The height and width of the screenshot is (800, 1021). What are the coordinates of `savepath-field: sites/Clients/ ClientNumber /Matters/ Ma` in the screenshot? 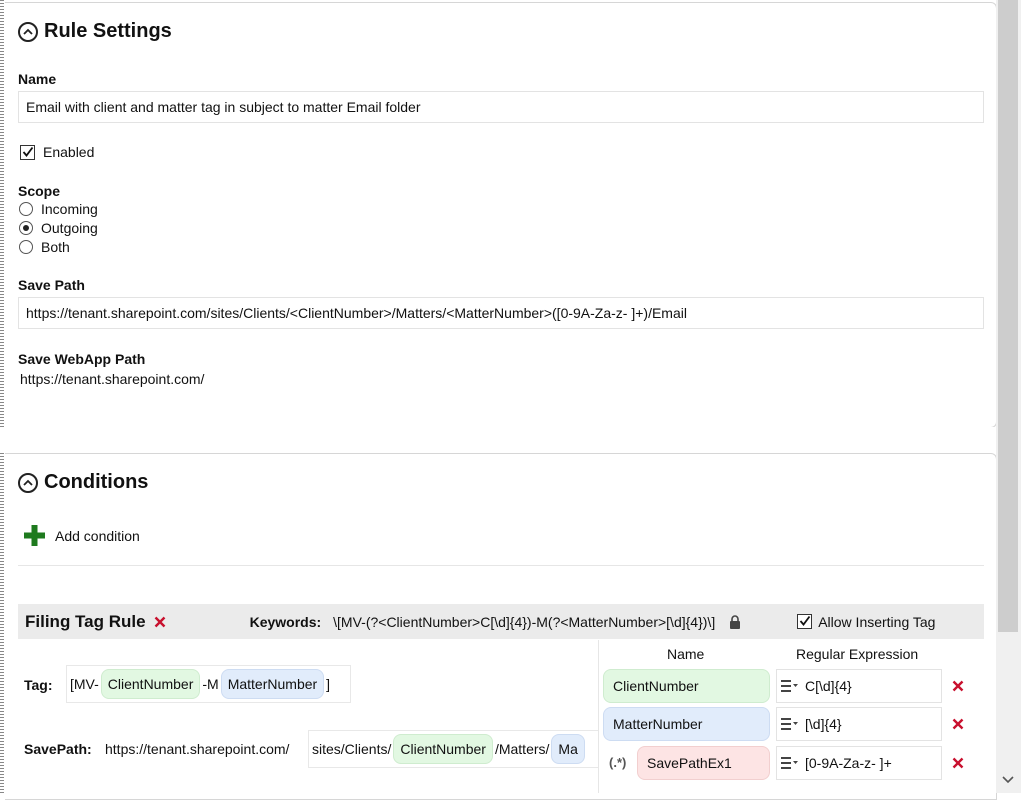 It's located at (453, 749).